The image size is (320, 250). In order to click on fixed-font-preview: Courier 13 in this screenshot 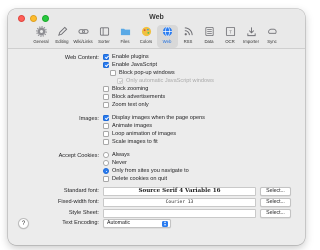, I will do `click(179, 202)`.